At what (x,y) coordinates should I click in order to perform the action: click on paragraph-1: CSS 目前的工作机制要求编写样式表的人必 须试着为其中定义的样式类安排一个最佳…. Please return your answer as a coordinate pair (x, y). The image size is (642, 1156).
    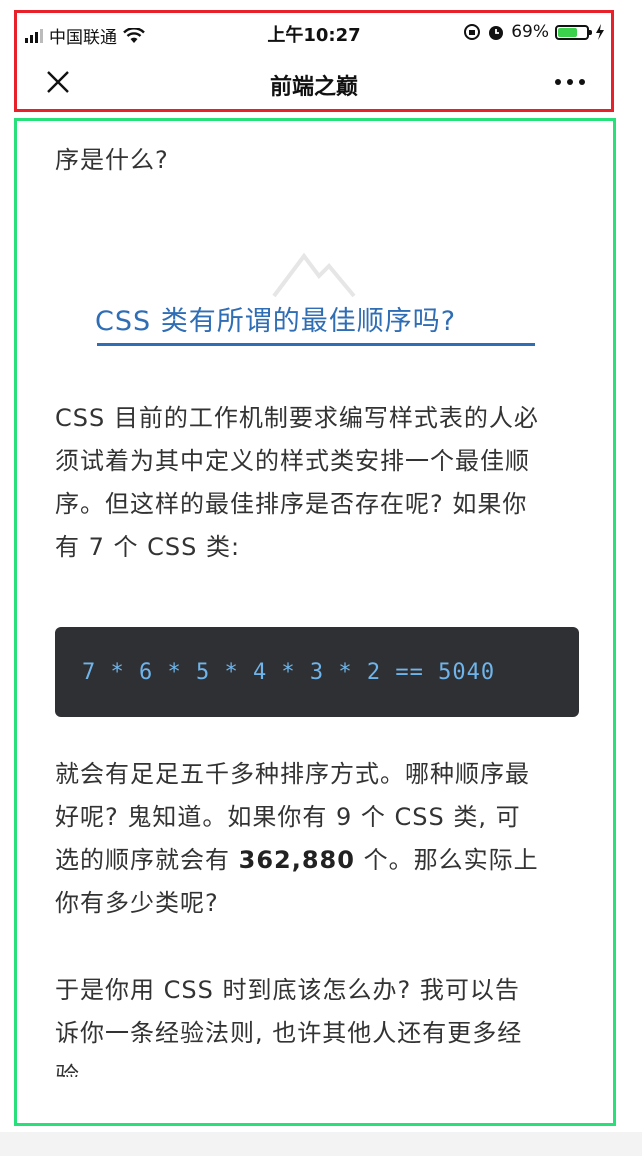
    Looking at the image, I should click on (320, 483).